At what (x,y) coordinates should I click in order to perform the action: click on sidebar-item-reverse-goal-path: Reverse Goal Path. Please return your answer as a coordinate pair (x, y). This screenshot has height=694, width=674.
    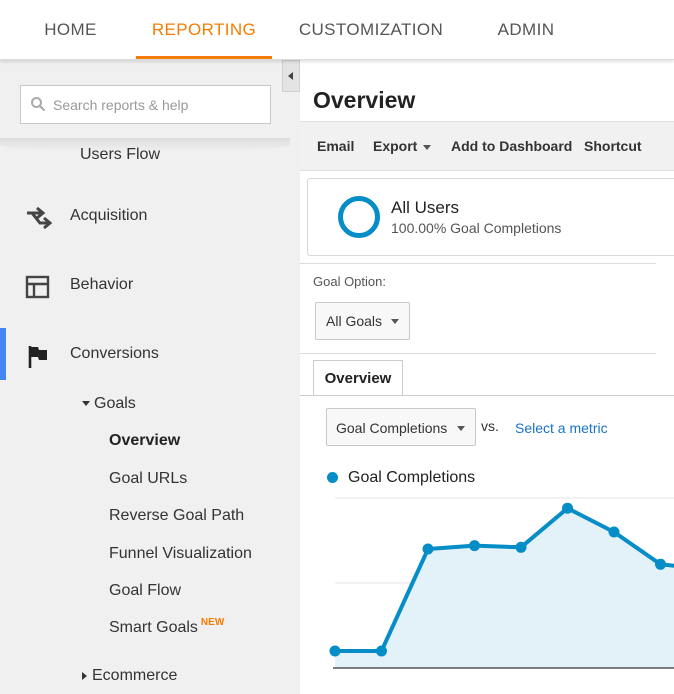
    Looking at the image, I should click on (176, 516).